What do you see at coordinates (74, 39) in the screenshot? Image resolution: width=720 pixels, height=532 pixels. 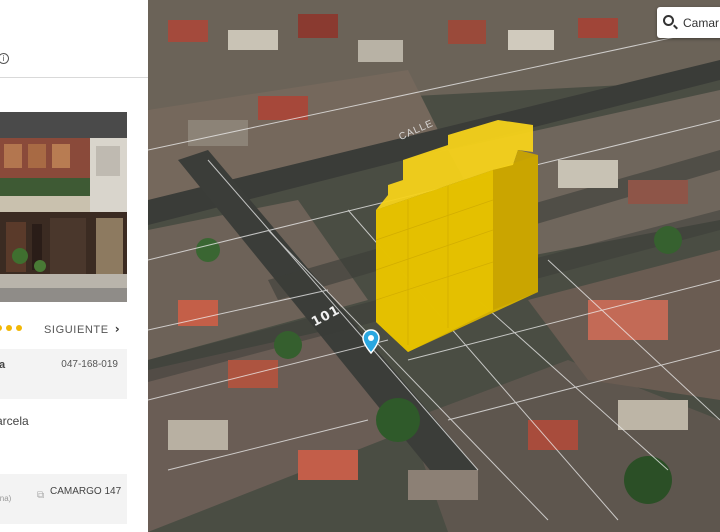 I see `panel-header: i` at bounding box center [74, 39].